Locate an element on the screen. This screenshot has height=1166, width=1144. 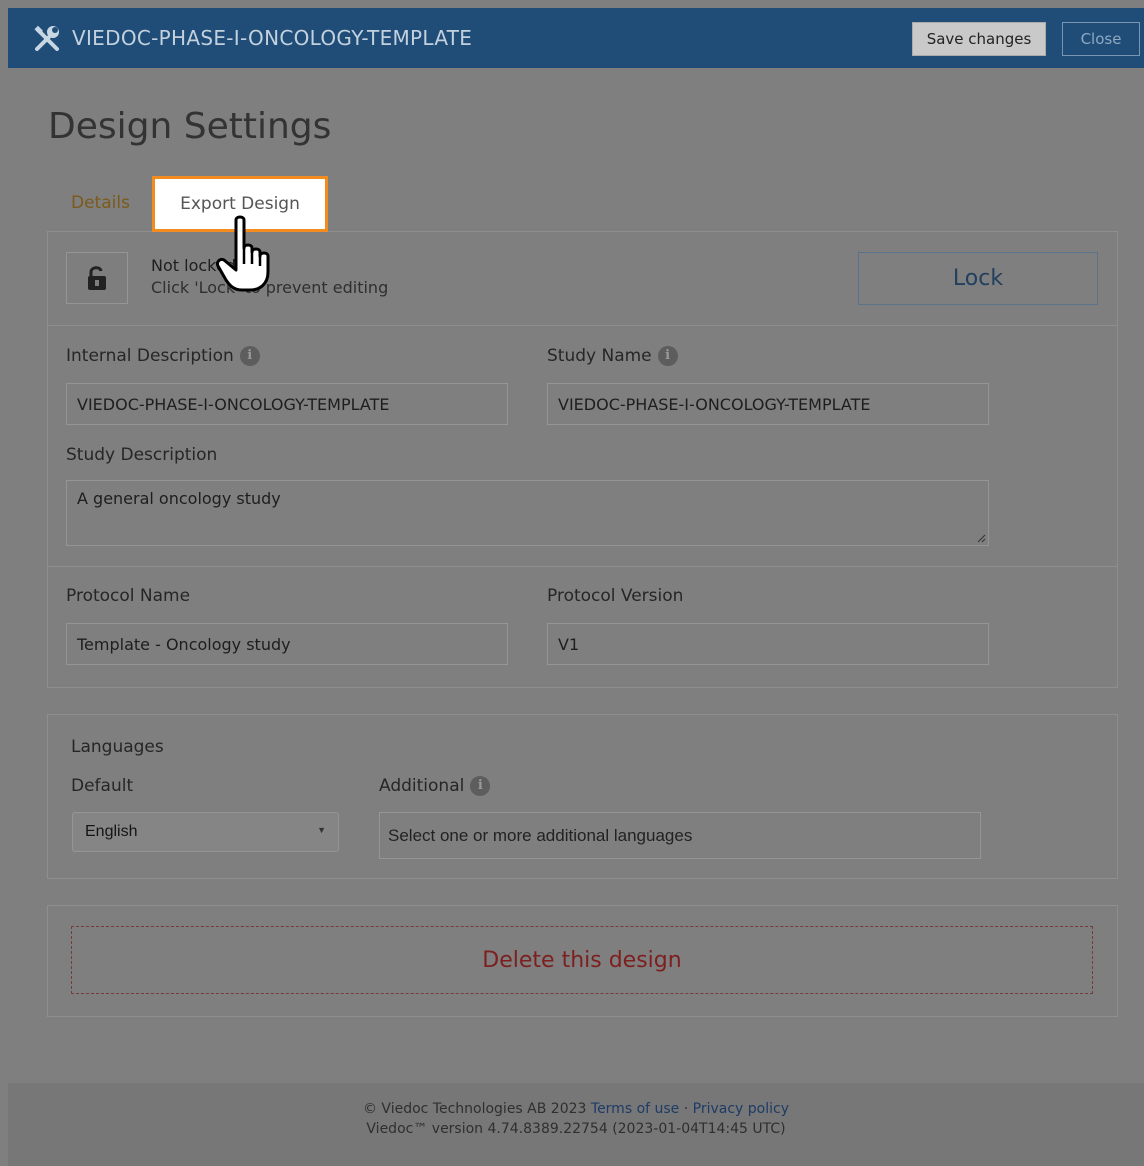
lock-button: Lock is located at coordinates (978, 278).